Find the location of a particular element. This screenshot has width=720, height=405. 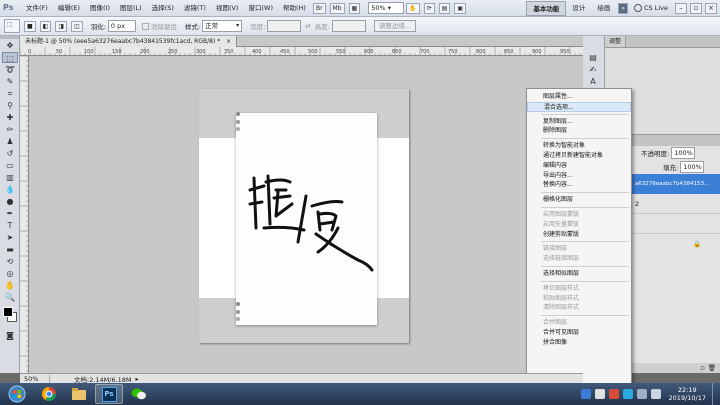

blur-tool-icon: 💧 is located at coordinates (10, 189).